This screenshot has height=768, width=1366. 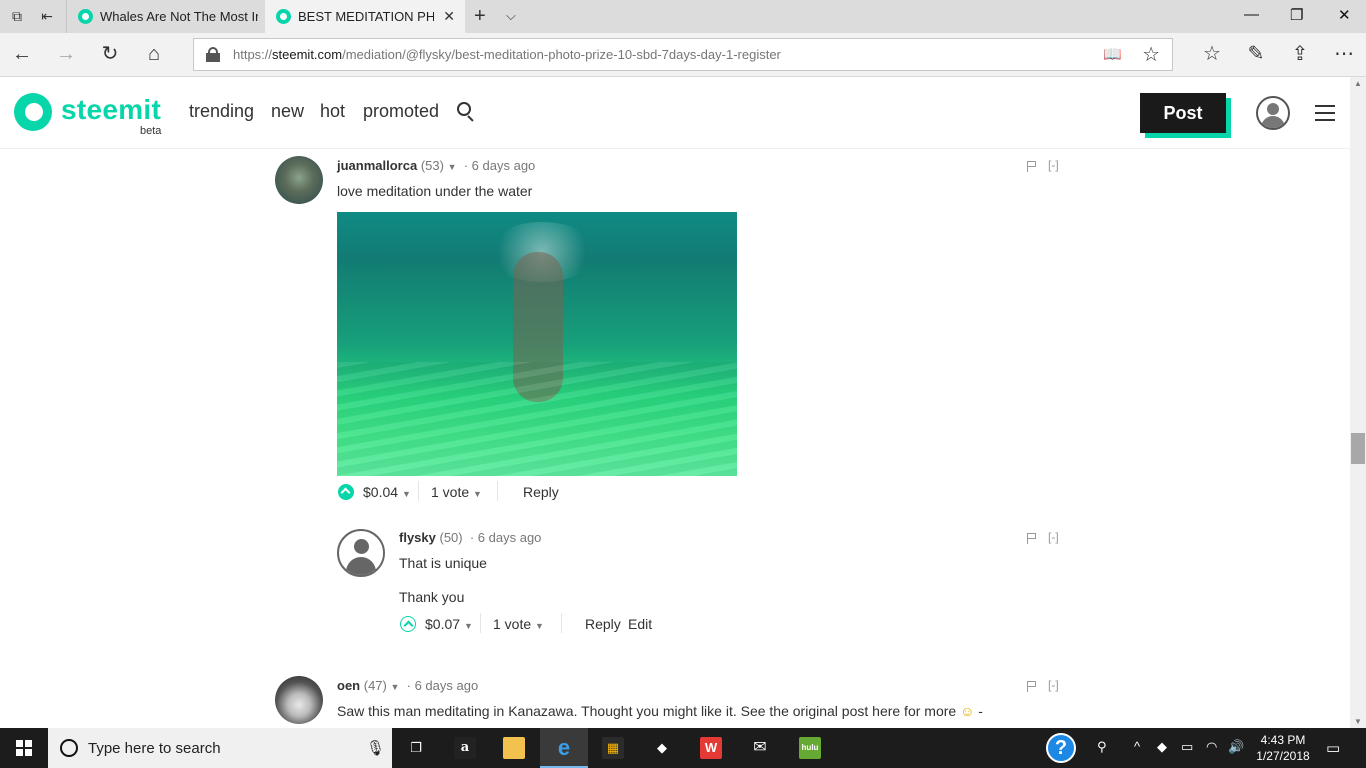 What do you see at coordinates (1283, 740) in the screenshot?
I see `clock-time: 4:43 PM` at bounding box center [1283, 740].